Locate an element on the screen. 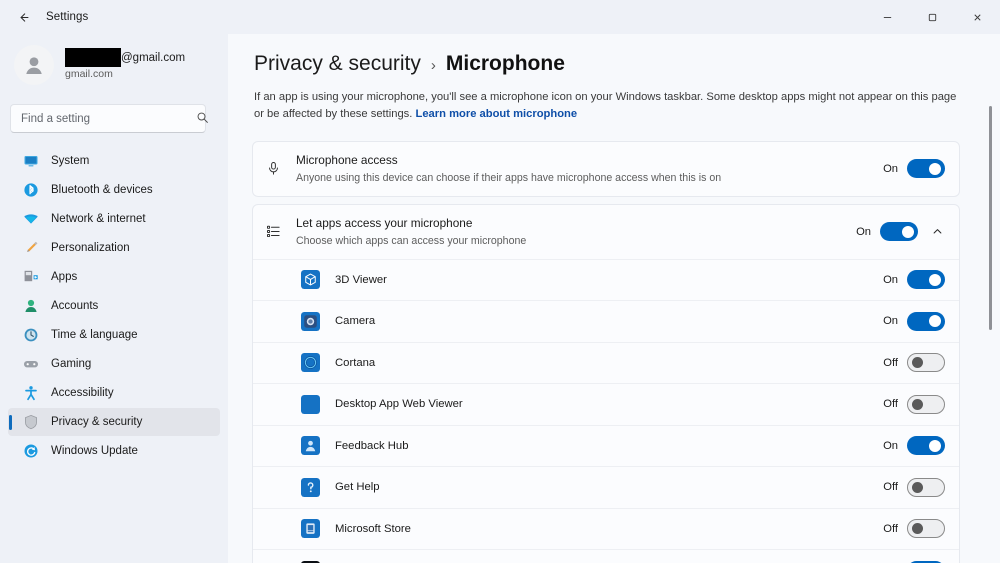 Image resolution: width=1000 pixels, height=563 pixels. minimize-button is located at coordinates (887, 17).